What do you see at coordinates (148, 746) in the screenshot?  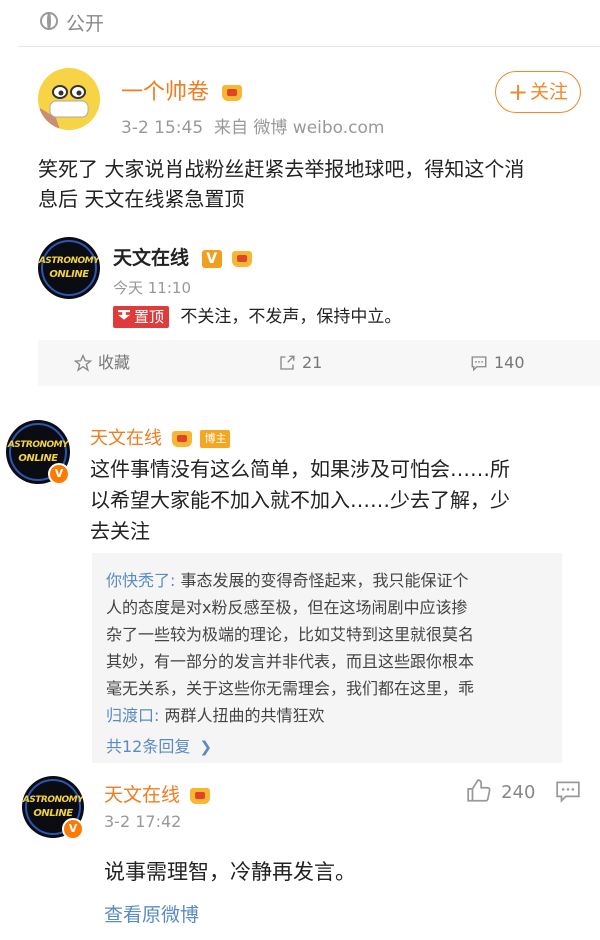 I see `more-replies-label: 共12条回复` at bounding box center [148, 746].